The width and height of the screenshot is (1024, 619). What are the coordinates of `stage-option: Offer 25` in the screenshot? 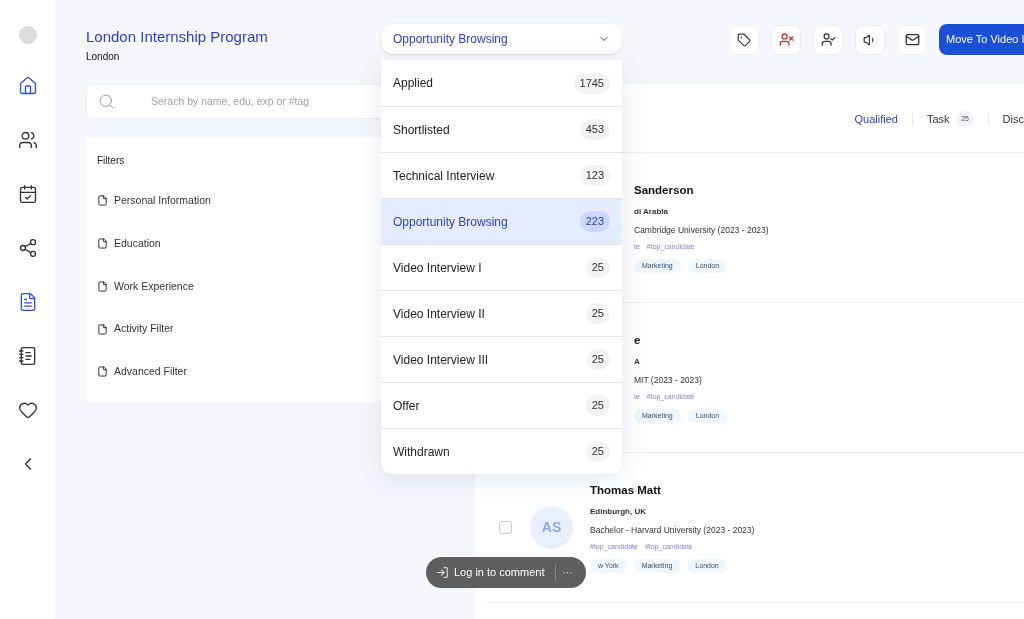 It's located at (501, 405).